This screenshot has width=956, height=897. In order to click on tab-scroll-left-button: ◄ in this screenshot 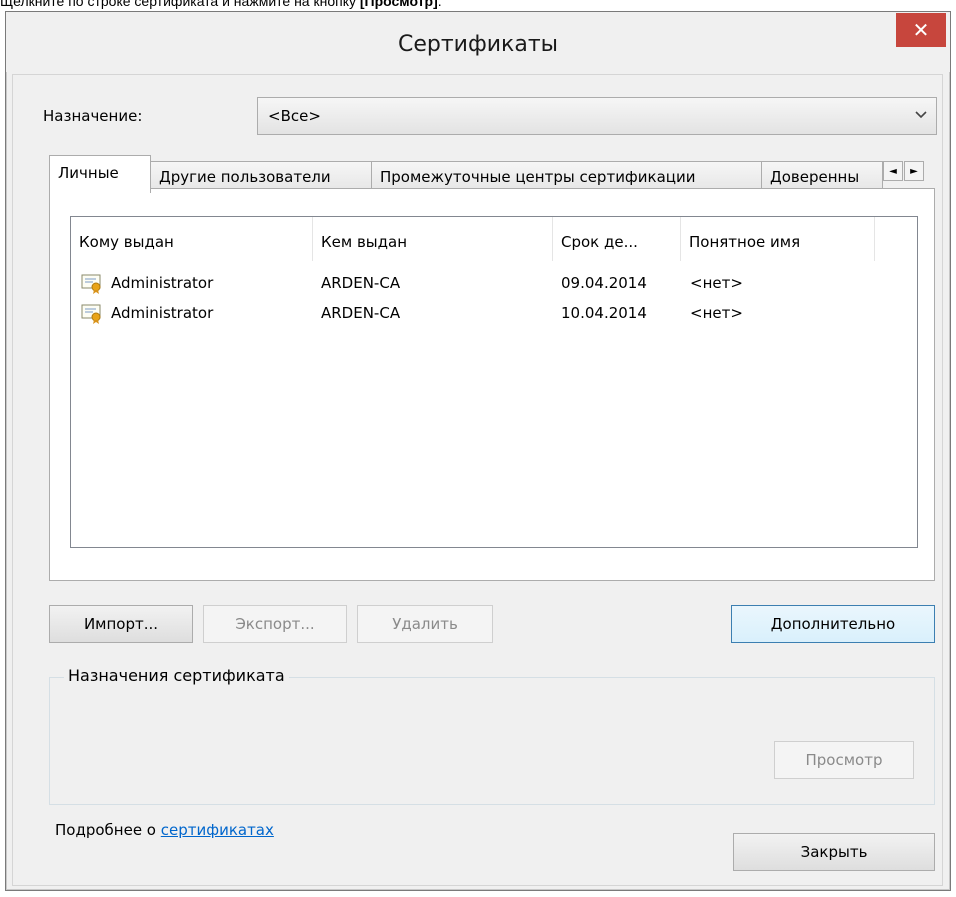, I will do `click(893, 171)`.